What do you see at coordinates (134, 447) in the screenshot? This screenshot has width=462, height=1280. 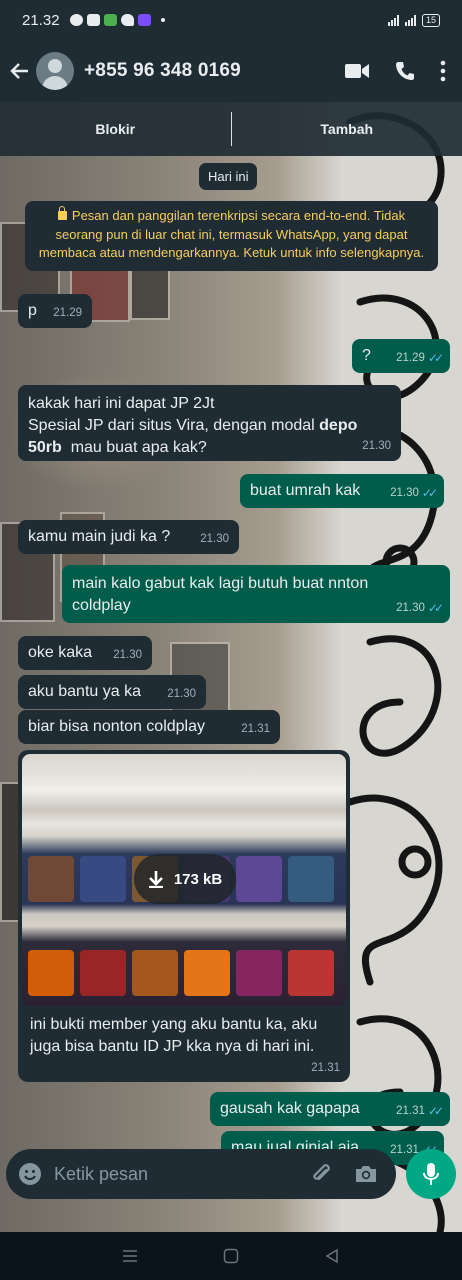 I see `message-text-end: mau buat apa kak?` at bounding box center [134, 447].